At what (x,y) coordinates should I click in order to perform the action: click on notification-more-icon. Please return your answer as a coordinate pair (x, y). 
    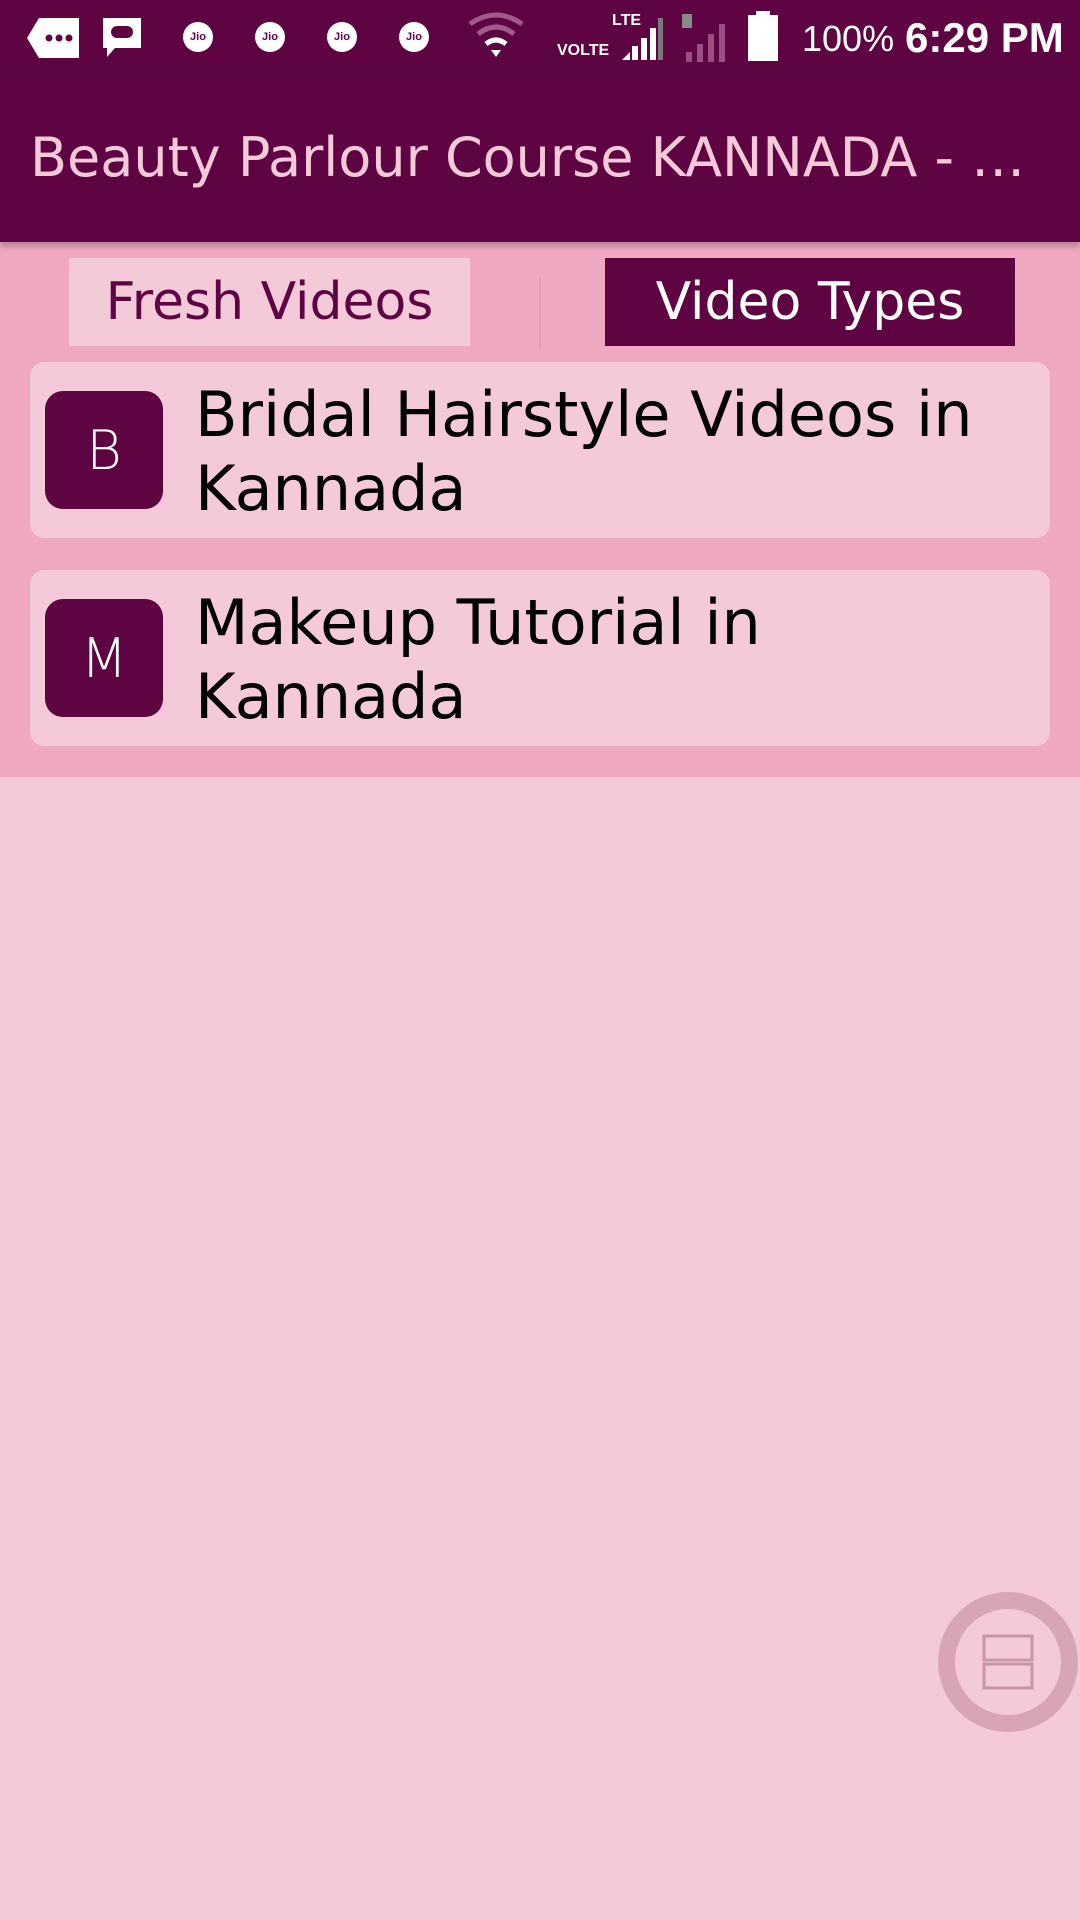
    Looking at the image, I should click on (53, 38).